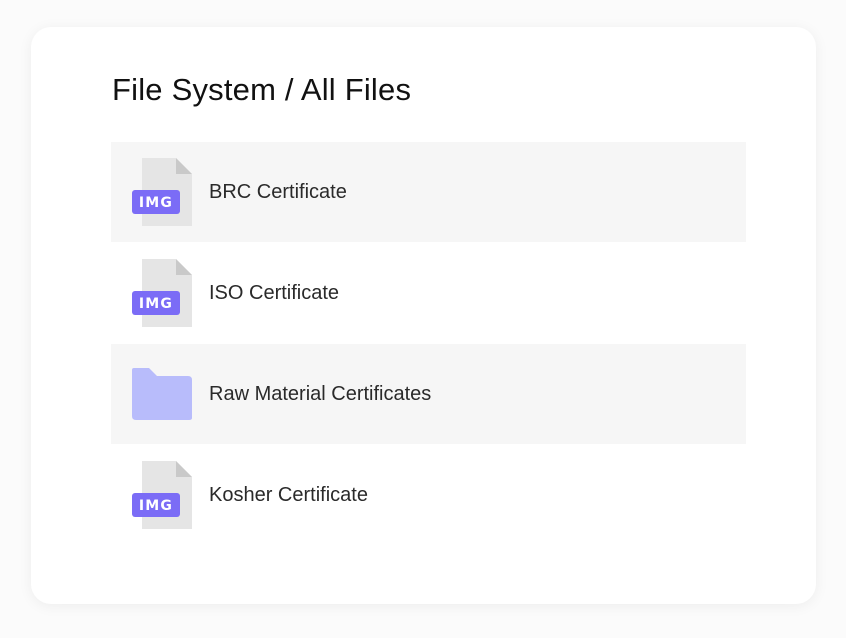  What do you see at coordinates (428, 293) in the screenshot?
I see `list-item-iso-certificate: IMG ISO Certificate` at bounding box center [428, 293].